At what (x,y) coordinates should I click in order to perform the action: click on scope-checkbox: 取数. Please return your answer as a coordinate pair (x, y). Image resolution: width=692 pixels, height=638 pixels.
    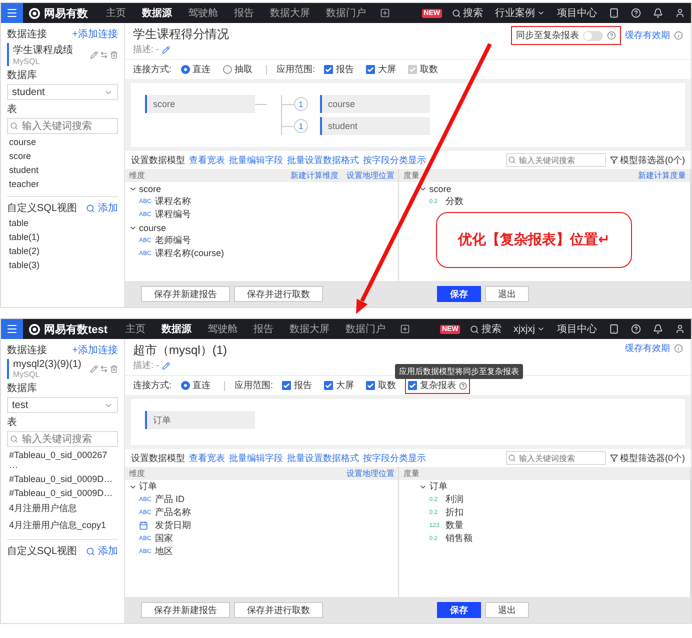
    Looking at the image, I should click on (381, 385).